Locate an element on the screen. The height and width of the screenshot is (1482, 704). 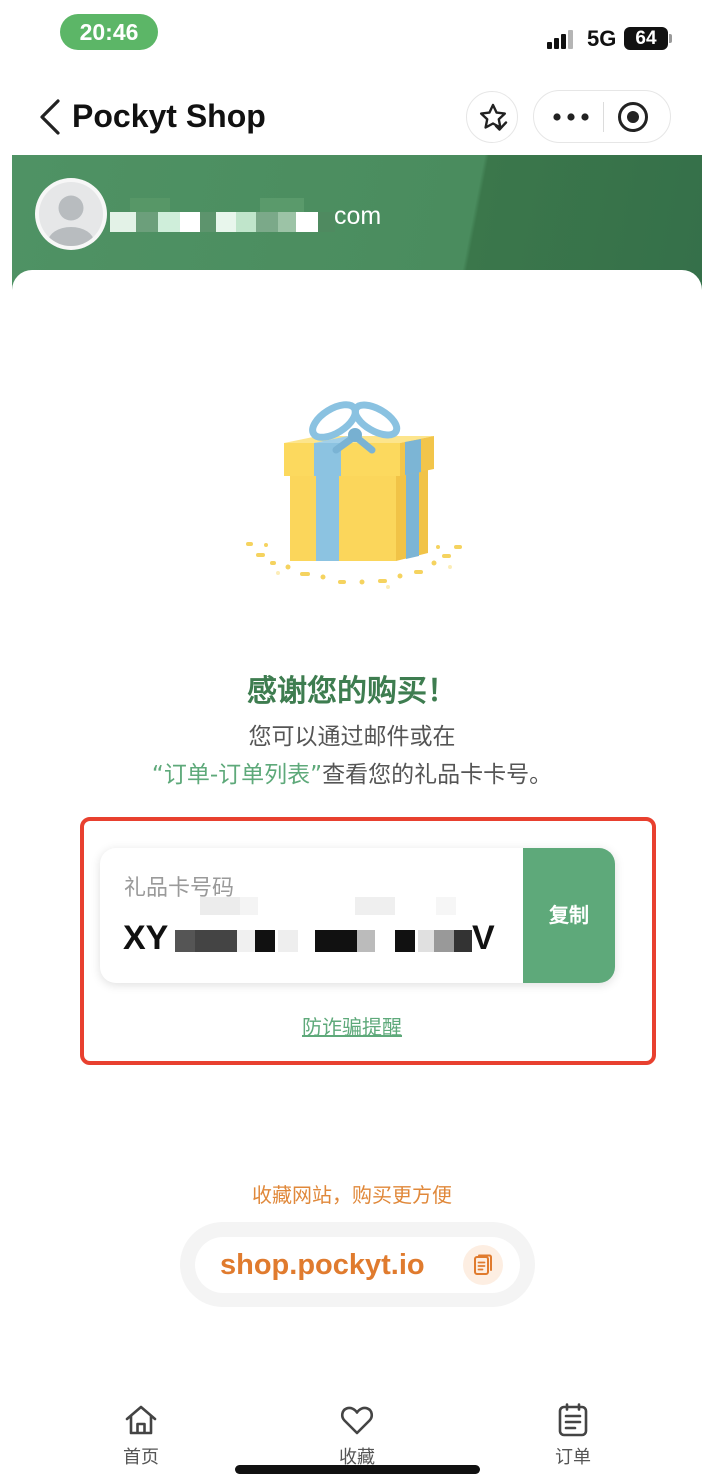
tab-home-label: 首页 is located at coordinates (141, 1457).